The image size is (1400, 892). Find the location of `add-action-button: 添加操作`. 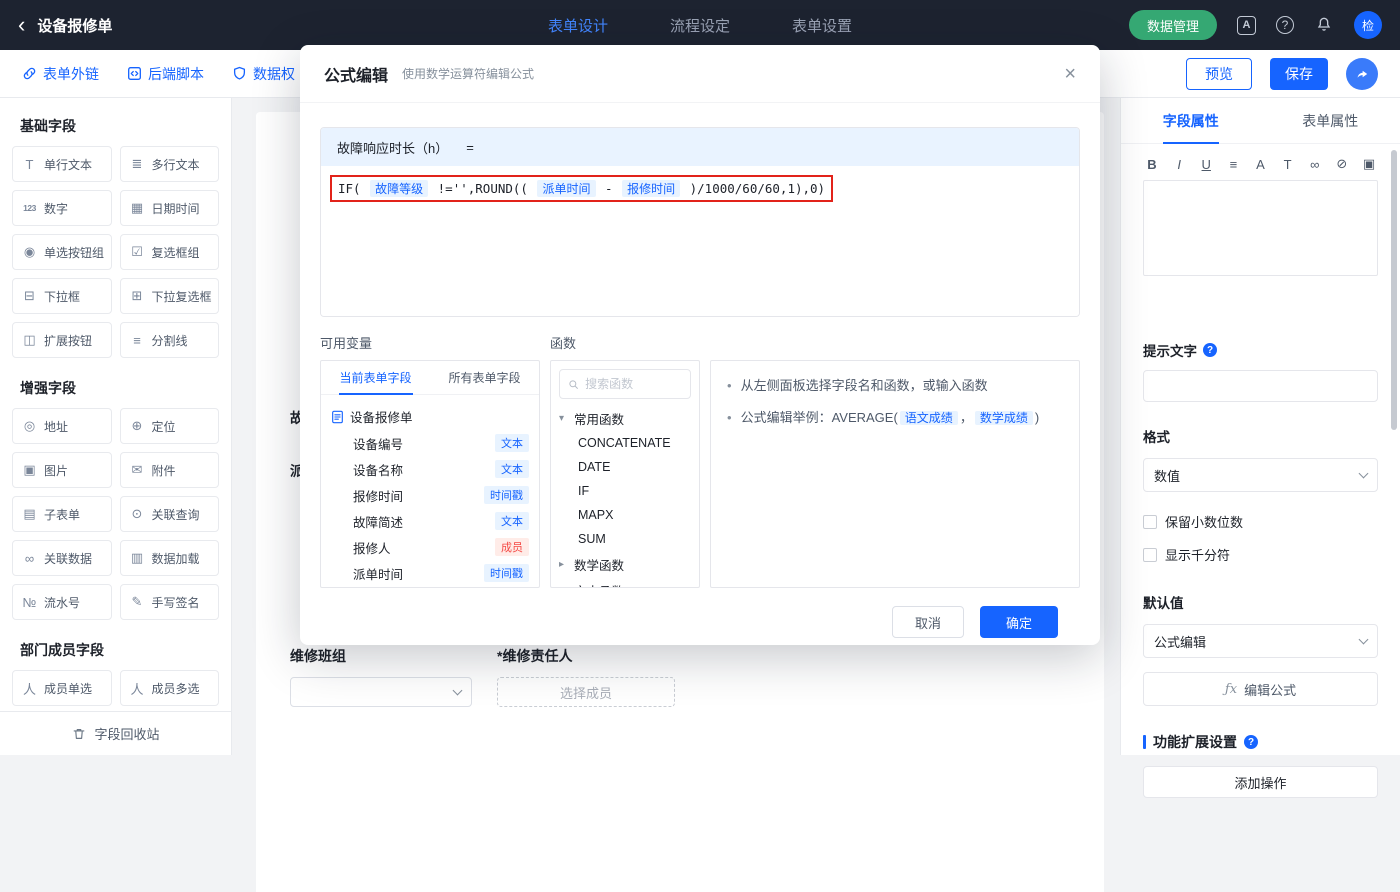

add-action-button: 添加操作 is located at coordinates (1260, 782).